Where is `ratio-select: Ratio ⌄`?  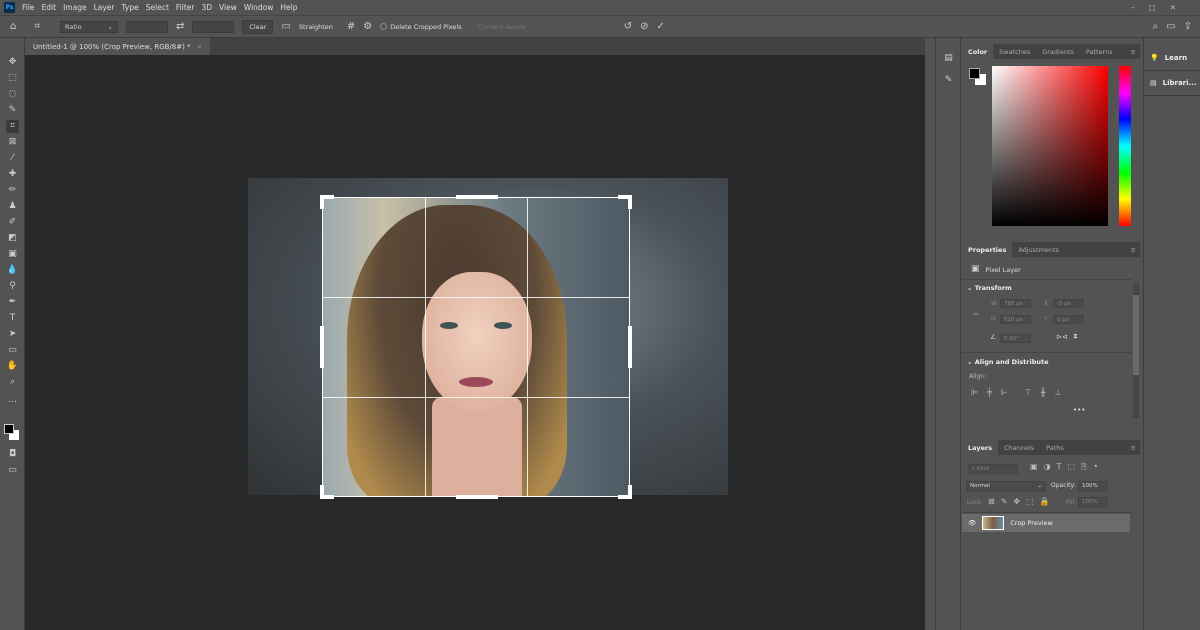
ratio-select: Ratio ⌄ is located at coordinates (89, 26).